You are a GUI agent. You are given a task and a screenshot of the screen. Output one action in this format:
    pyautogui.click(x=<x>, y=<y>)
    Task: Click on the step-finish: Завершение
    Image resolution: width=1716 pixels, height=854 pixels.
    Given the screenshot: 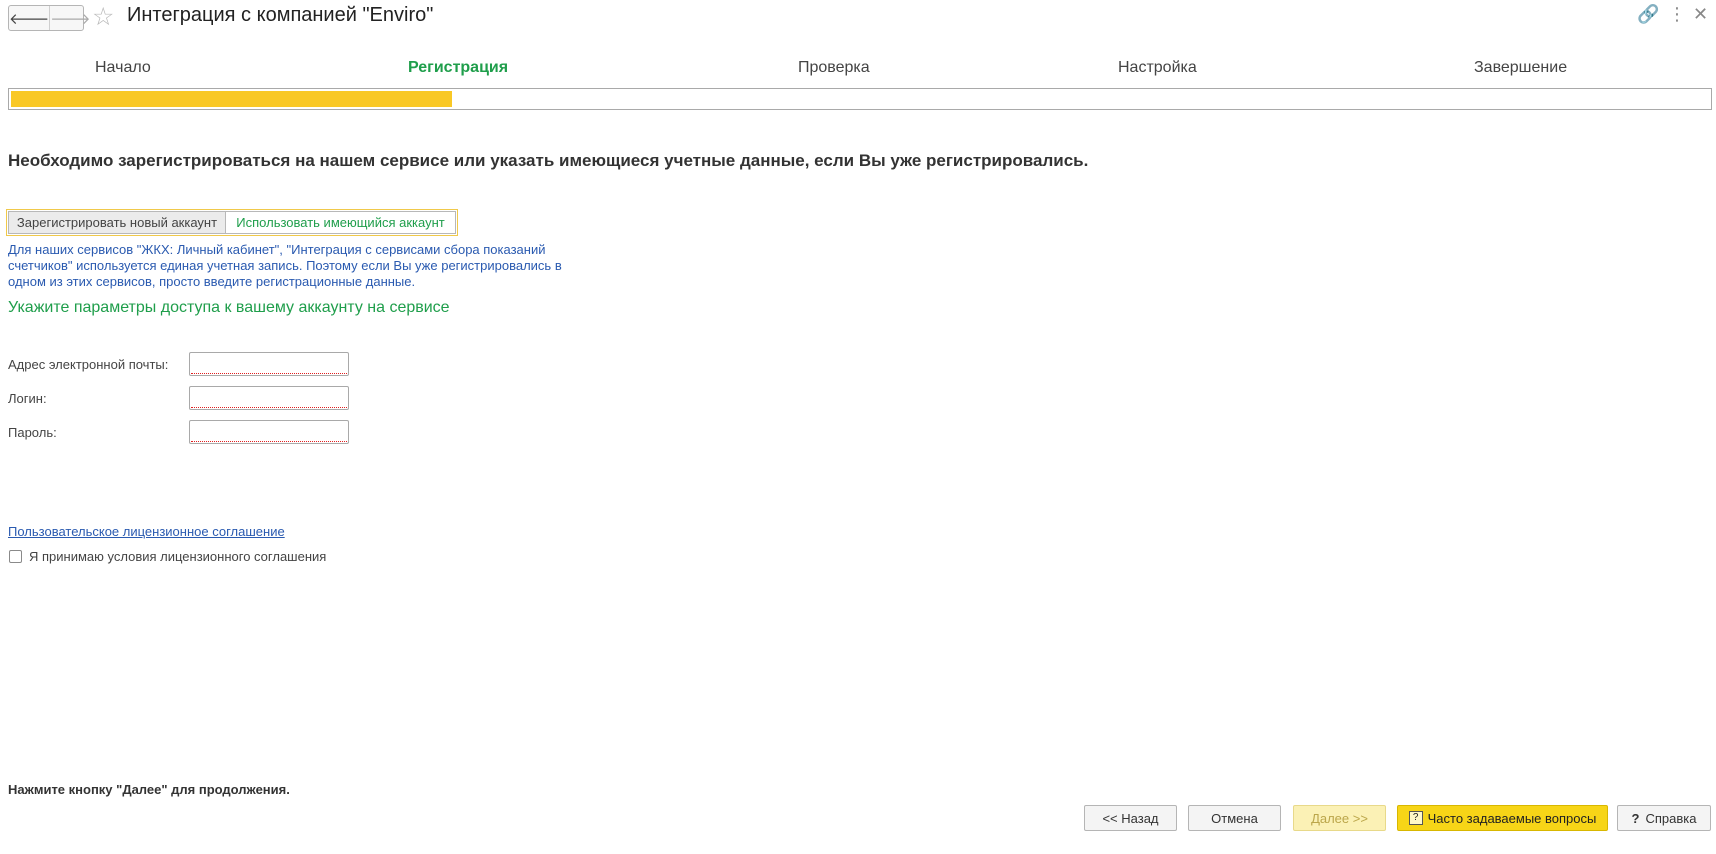 What is the action you would take?
    pyautogui.click(x=1521, y=67)
    